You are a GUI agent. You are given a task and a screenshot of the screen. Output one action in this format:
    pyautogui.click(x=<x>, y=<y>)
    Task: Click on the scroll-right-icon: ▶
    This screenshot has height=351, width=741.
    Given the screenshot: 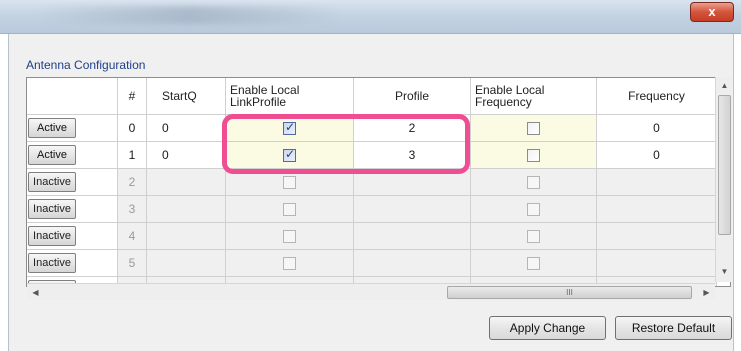 What is the action you would take?
    pyautogui.click(x=706, y=292)
    